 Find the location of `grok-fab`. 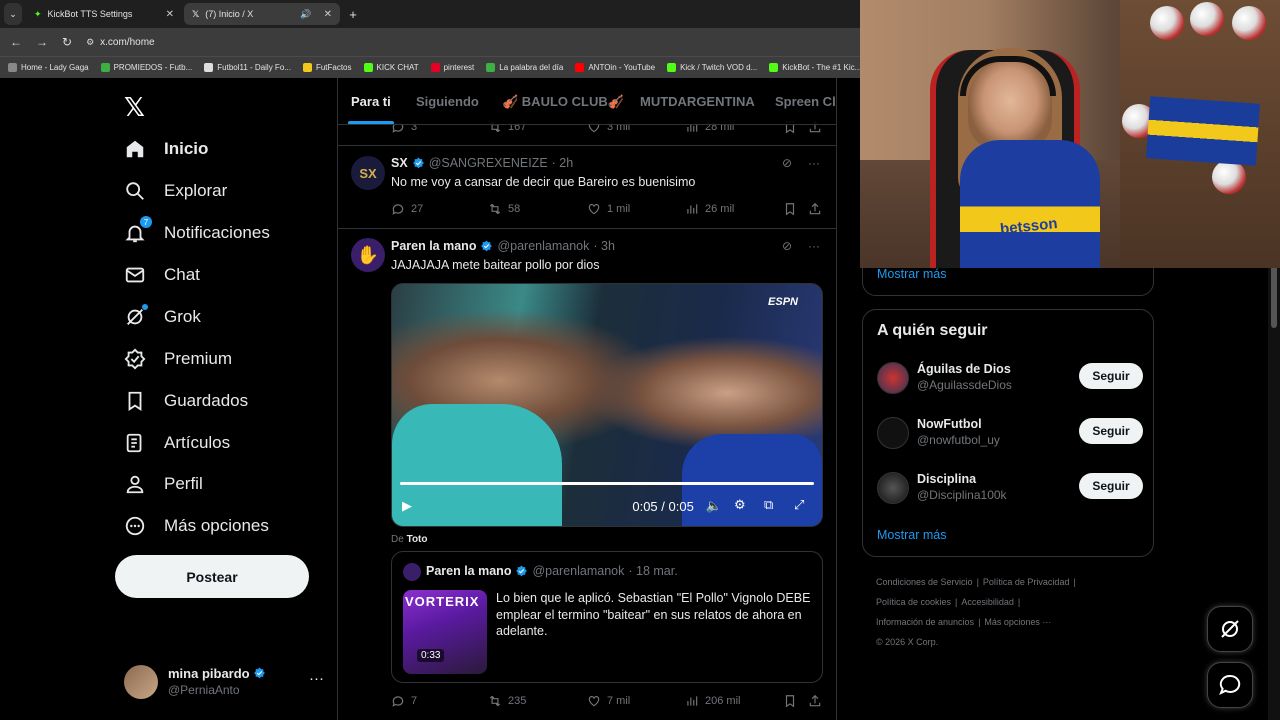

grok-fab is located at coordinates (1230, 629).